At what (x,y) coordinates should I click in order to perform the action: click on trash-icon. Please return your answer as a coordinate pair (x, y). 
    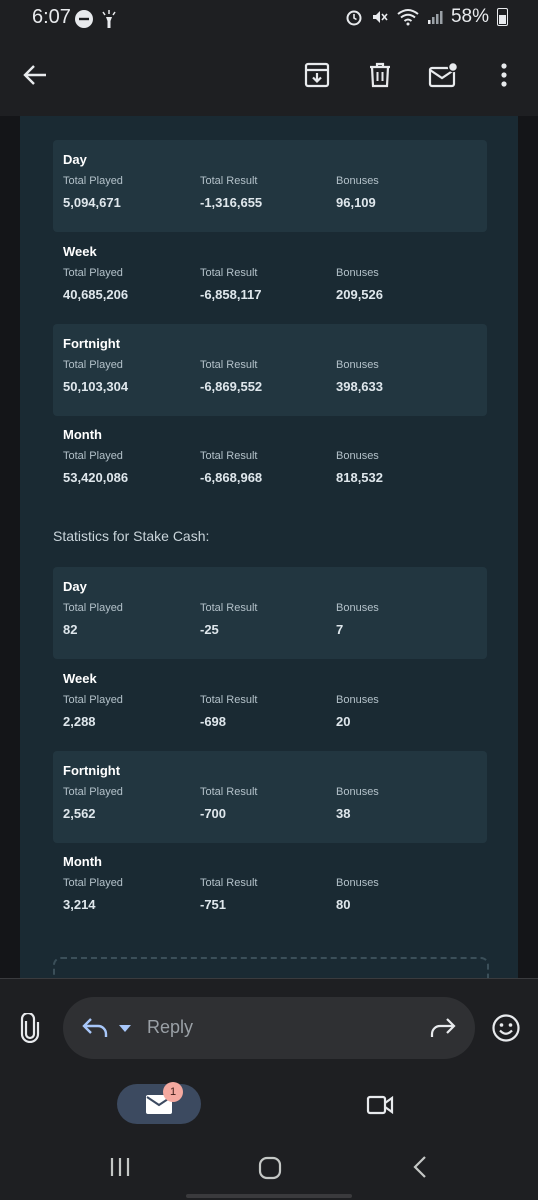
    Looking at the image, I should click on (380, 75).